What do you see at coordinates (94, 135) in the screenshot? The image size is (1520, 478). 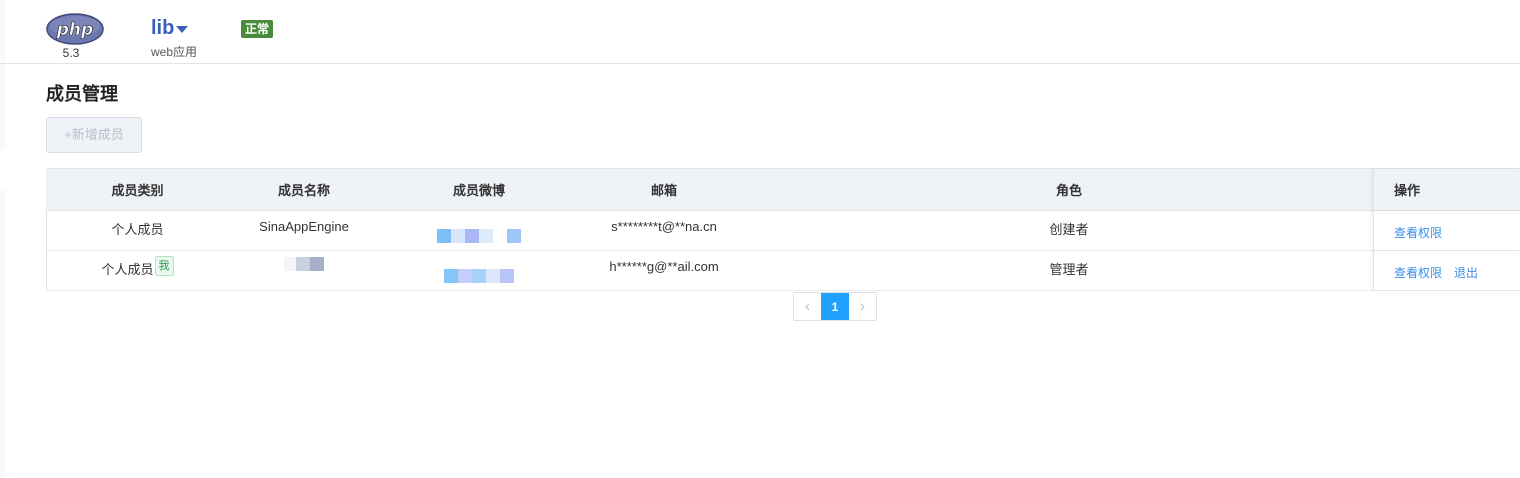 I see `add-member-button: +新增成员` at bounding box center [94, 135].